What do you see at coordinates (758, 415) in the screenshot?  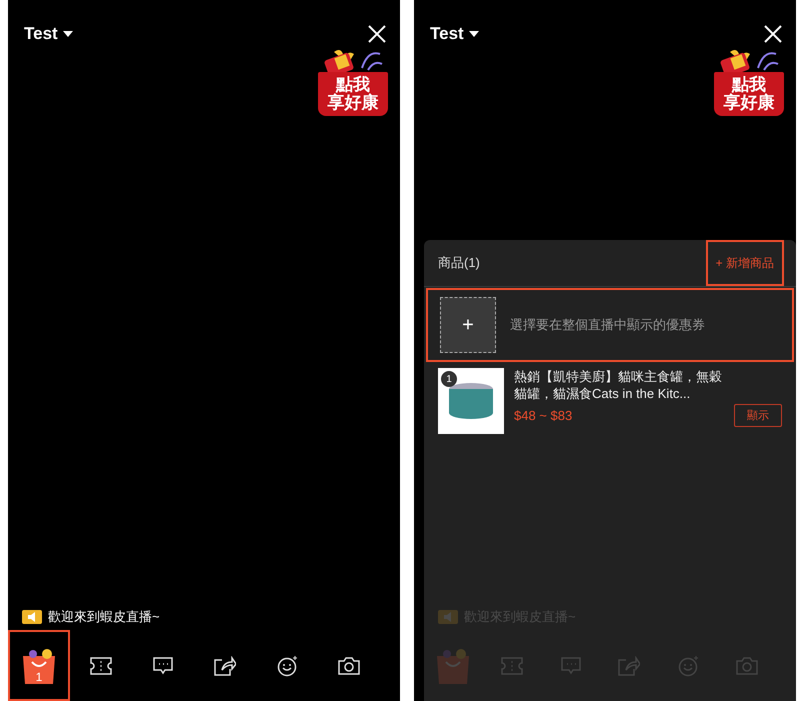 I see `show-button: 顯示` at bounding box center [758, 415].